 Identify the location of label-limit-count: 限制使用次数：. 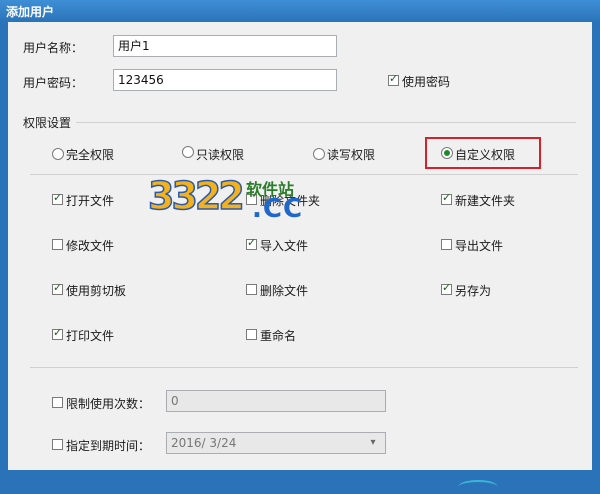
(108, 404).